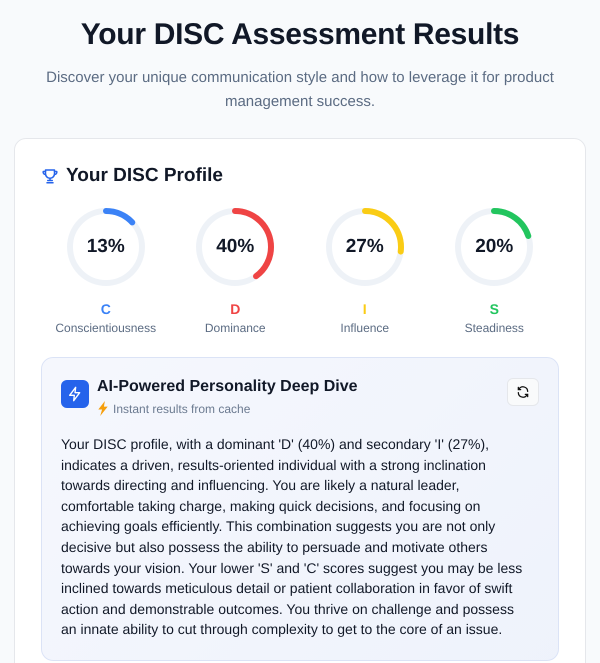 Image resolution: width=600 pixels, height=663 pixels. What do you see at coordinates (494, 247) in the screenshot?
I see `score-percent: 20%` at bounding box center [494, 247].